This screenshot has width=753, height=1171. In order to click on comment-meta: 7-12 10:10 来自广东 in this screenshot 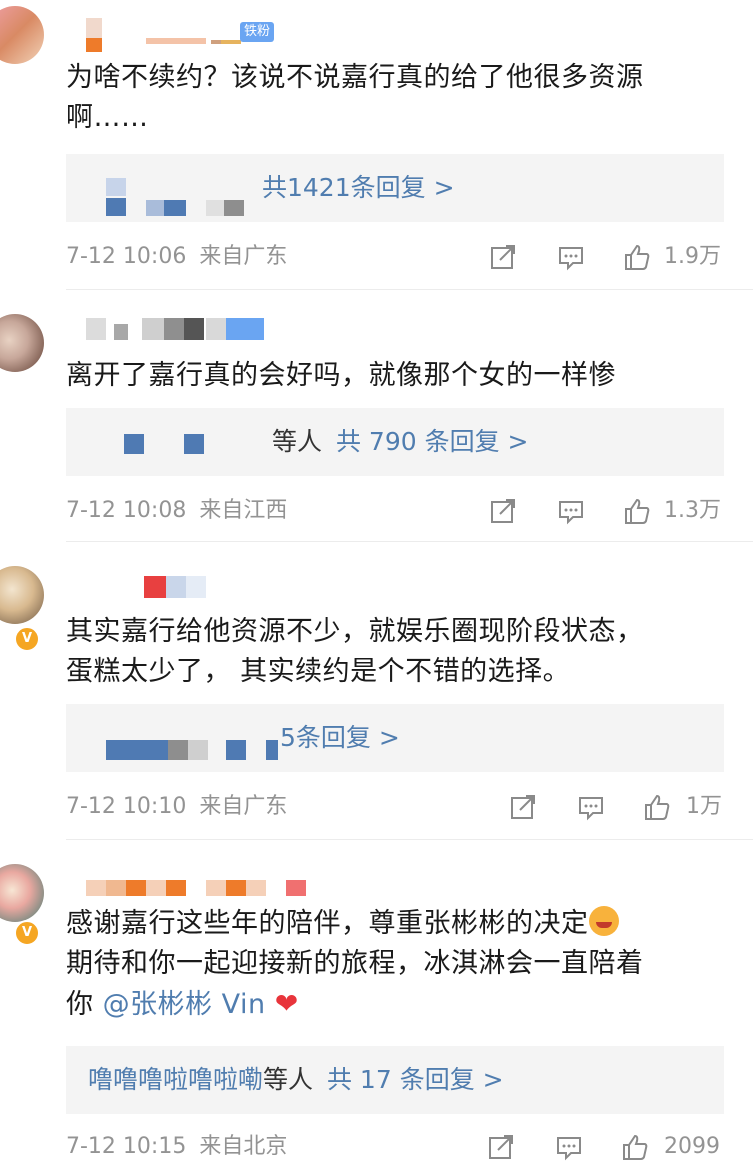, I will do `click(176, 807)`.